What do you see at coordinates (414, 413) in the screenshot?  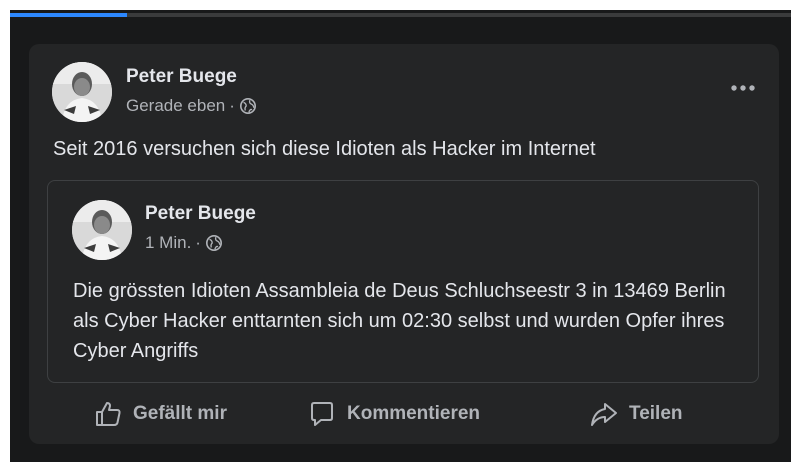 I see `comment-label: Kommentieren` at bounding box center [414, 413].